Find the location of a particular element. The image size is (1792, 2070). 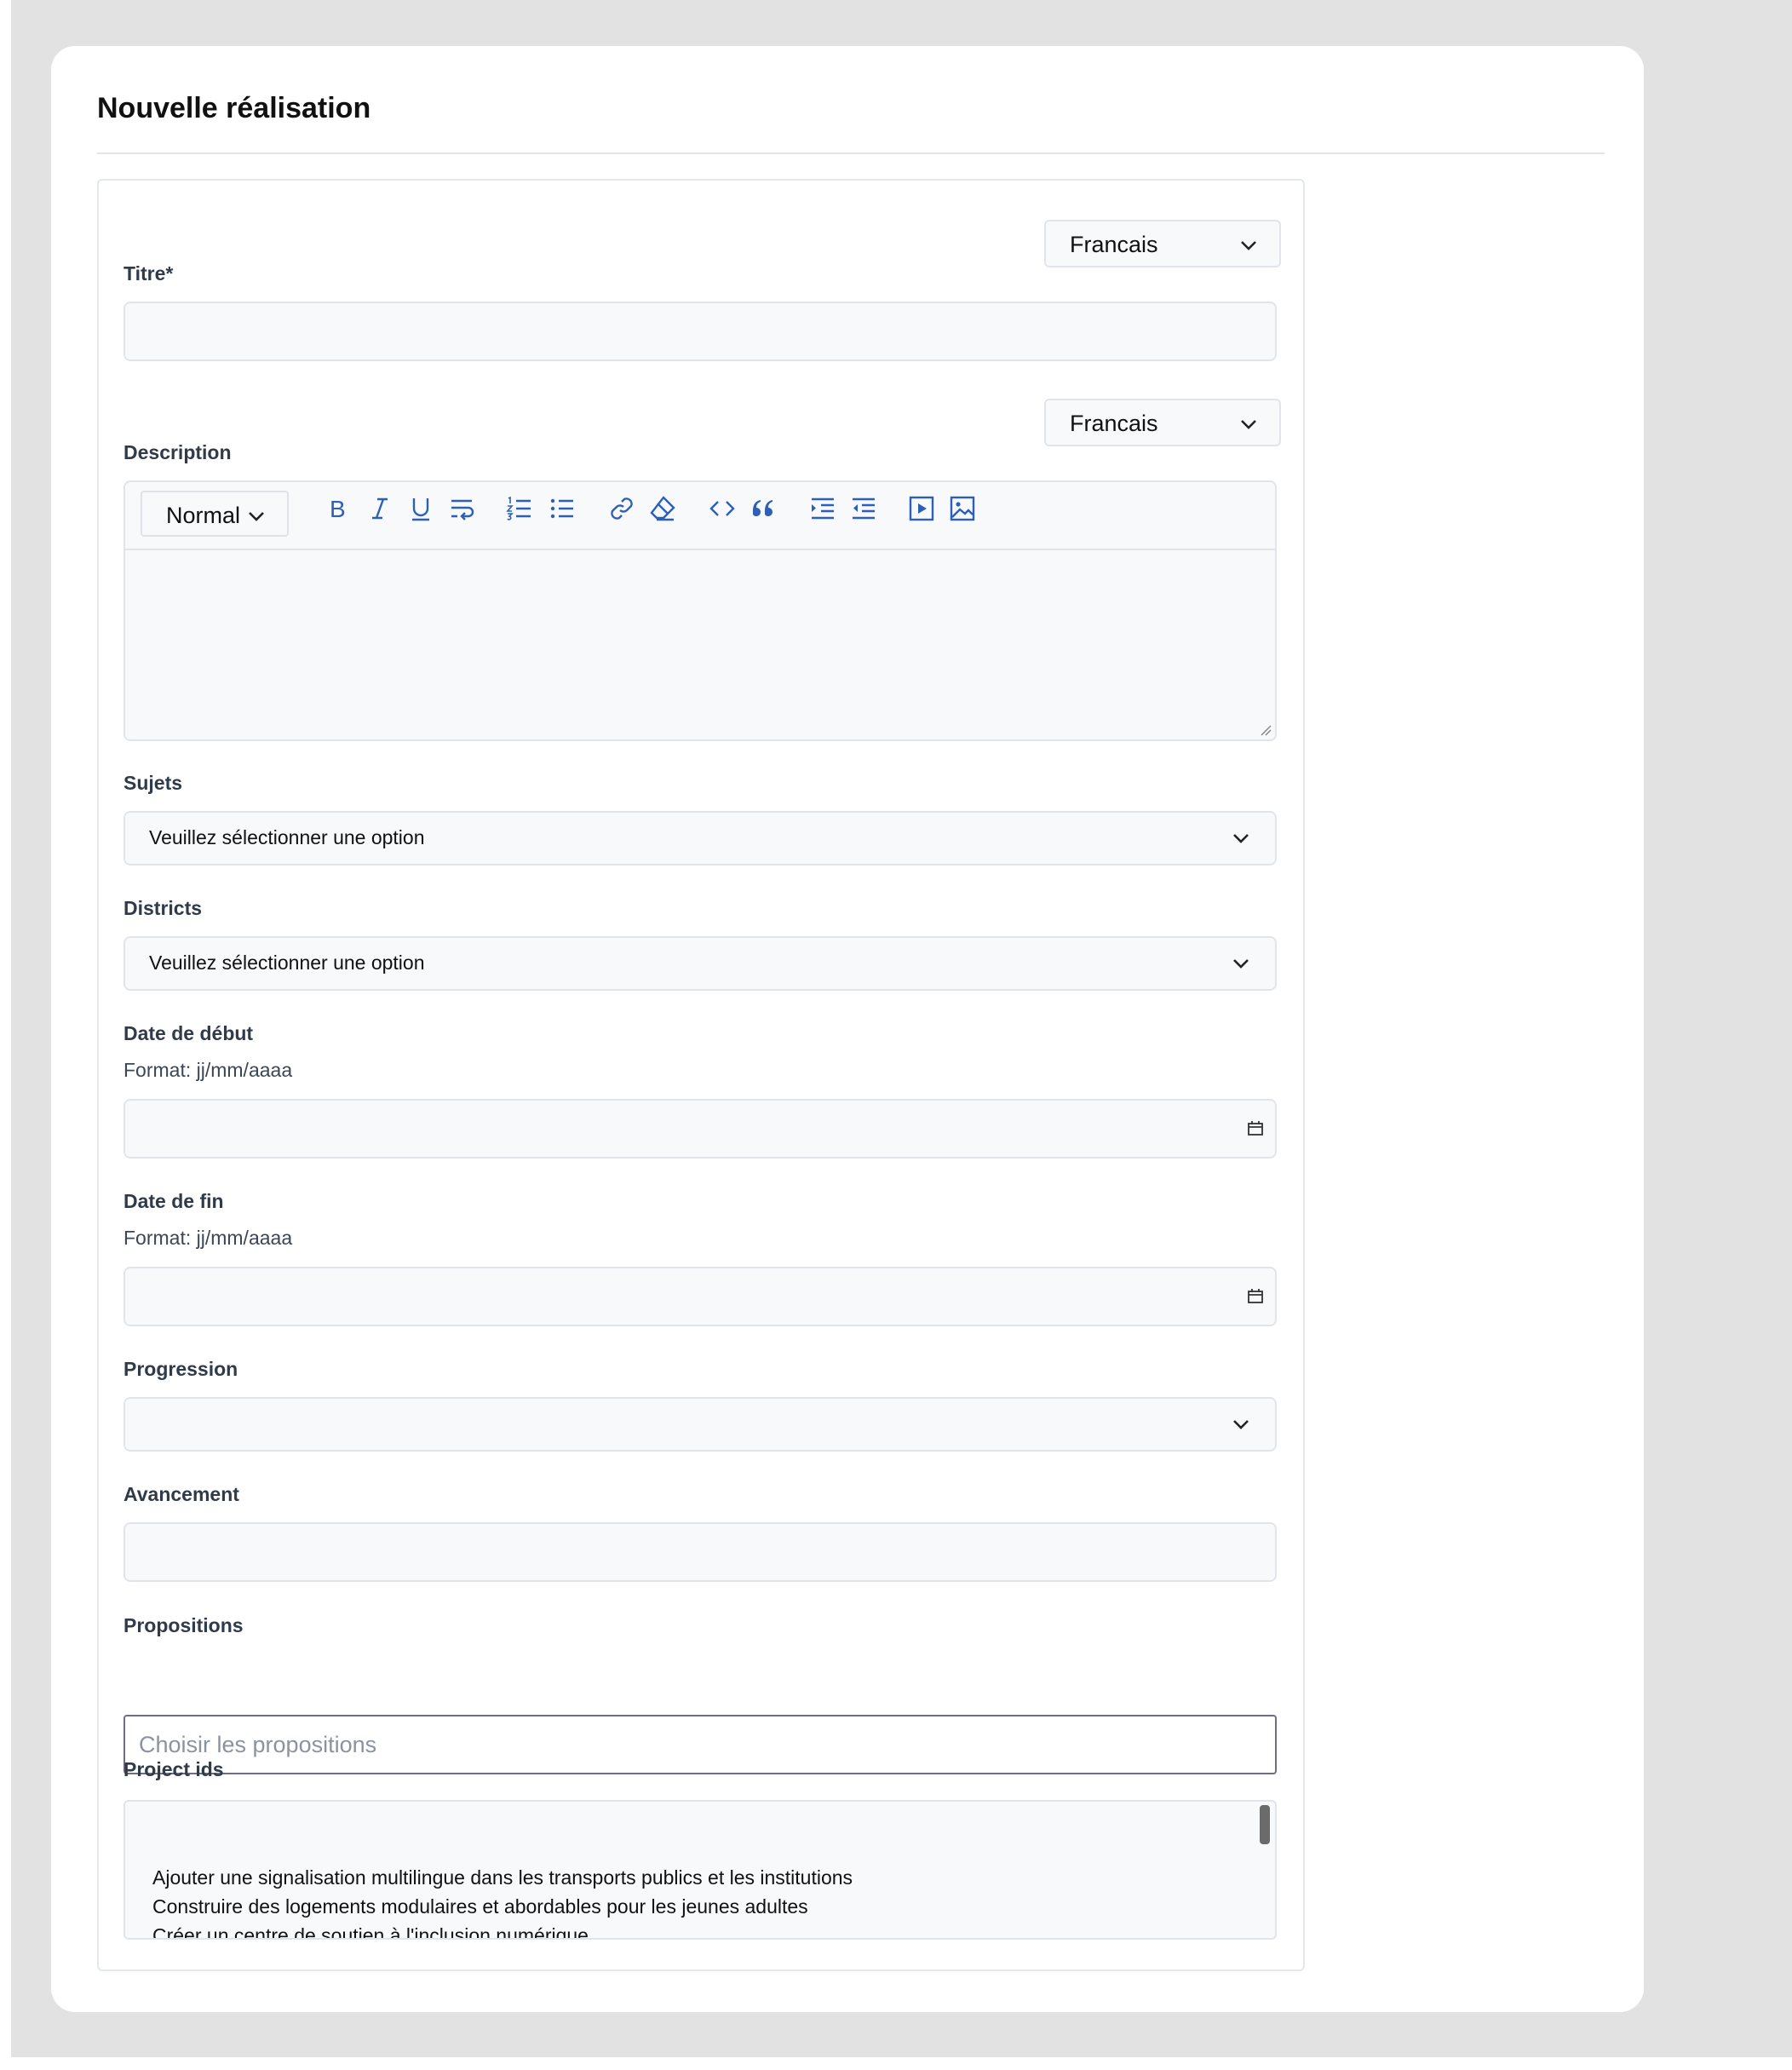

titre-label: Titre* is located at coordinates (148, 273).